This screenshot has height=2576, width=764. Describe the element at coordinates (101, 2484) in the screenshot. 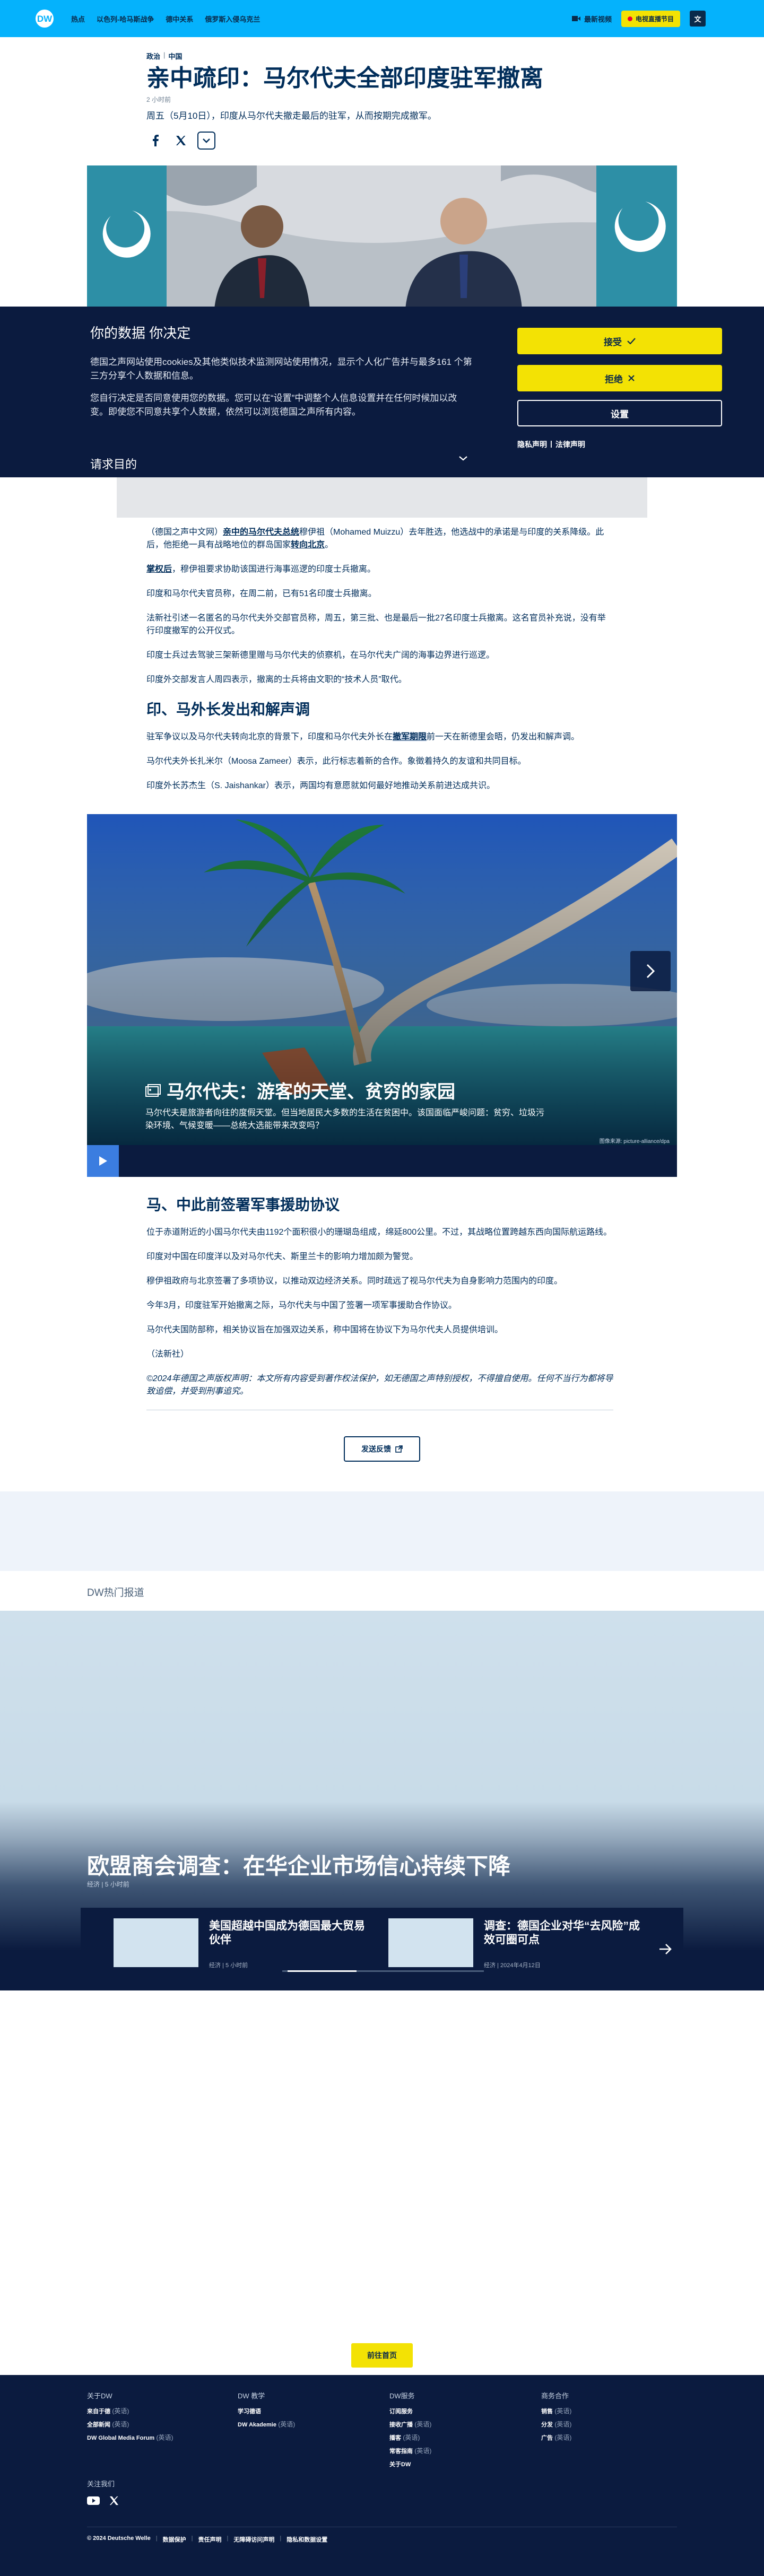

I see `follow-us-label: 关注我们` at that location.